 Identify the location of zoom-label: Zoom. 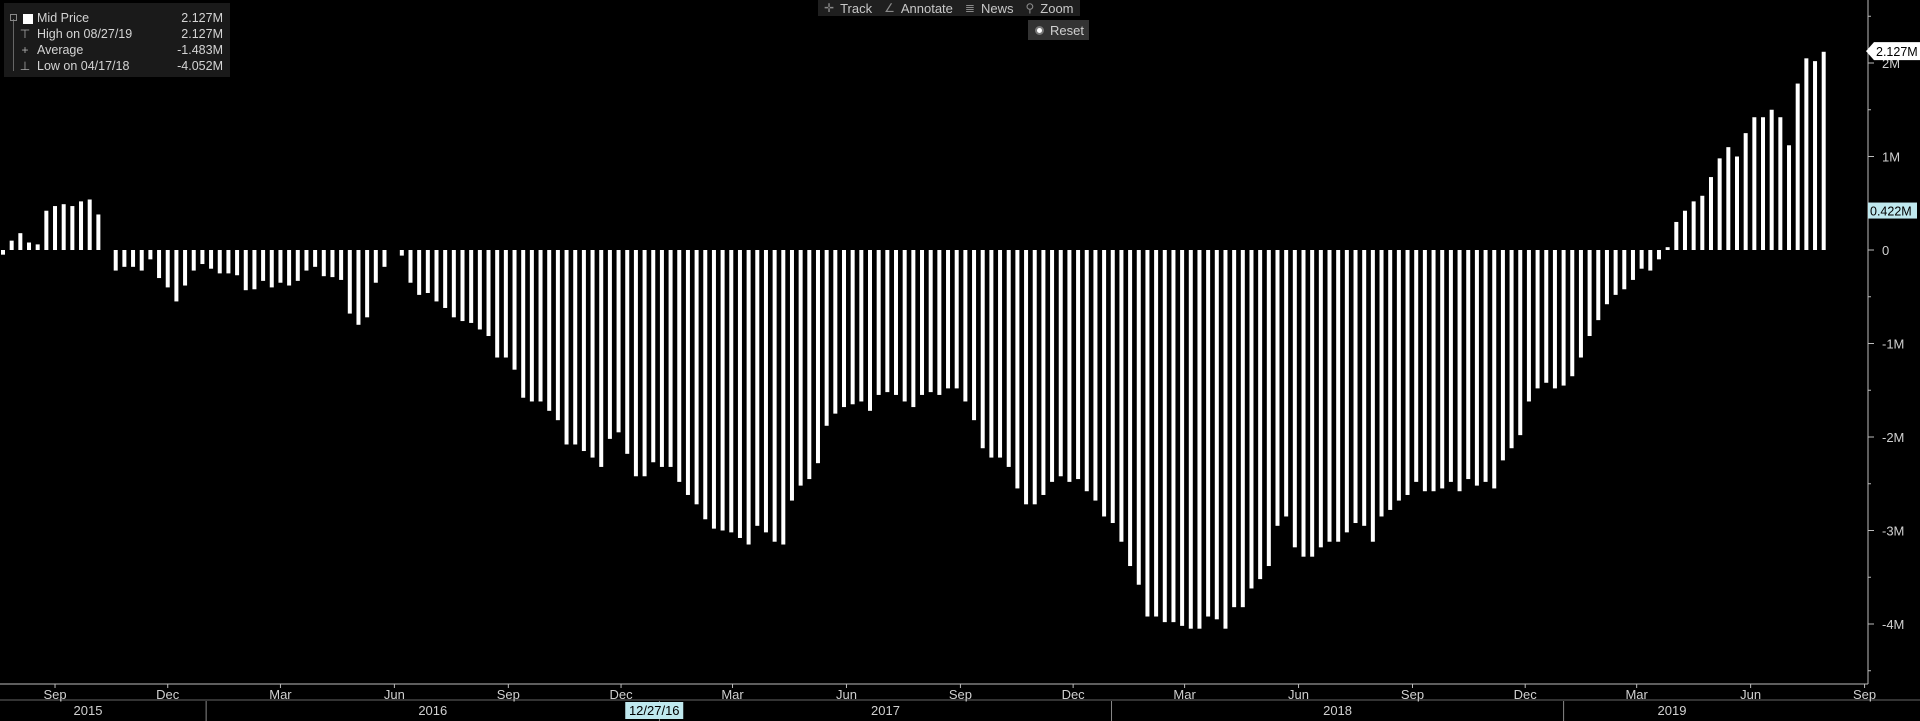
(1057, 8).